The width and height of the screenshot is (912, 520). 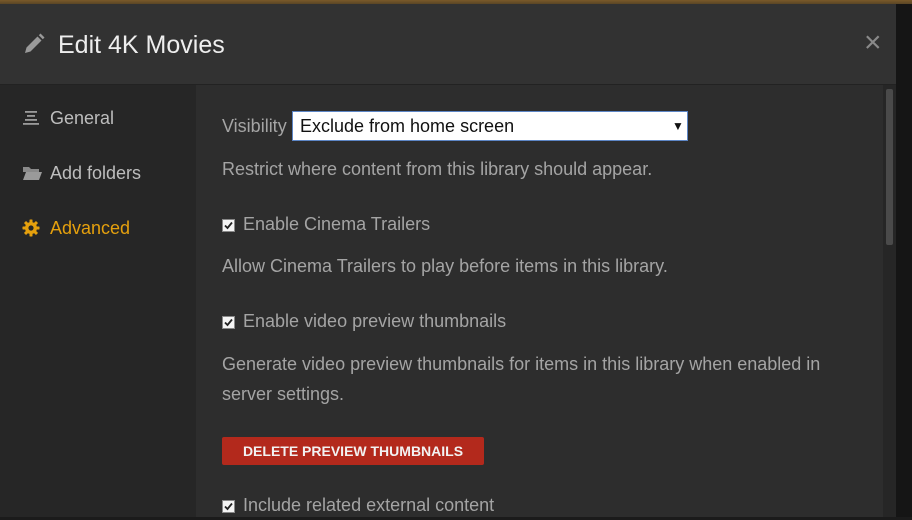 I want to click on sidebar-item-advanced: Advanced, so click(x=98, y=228).